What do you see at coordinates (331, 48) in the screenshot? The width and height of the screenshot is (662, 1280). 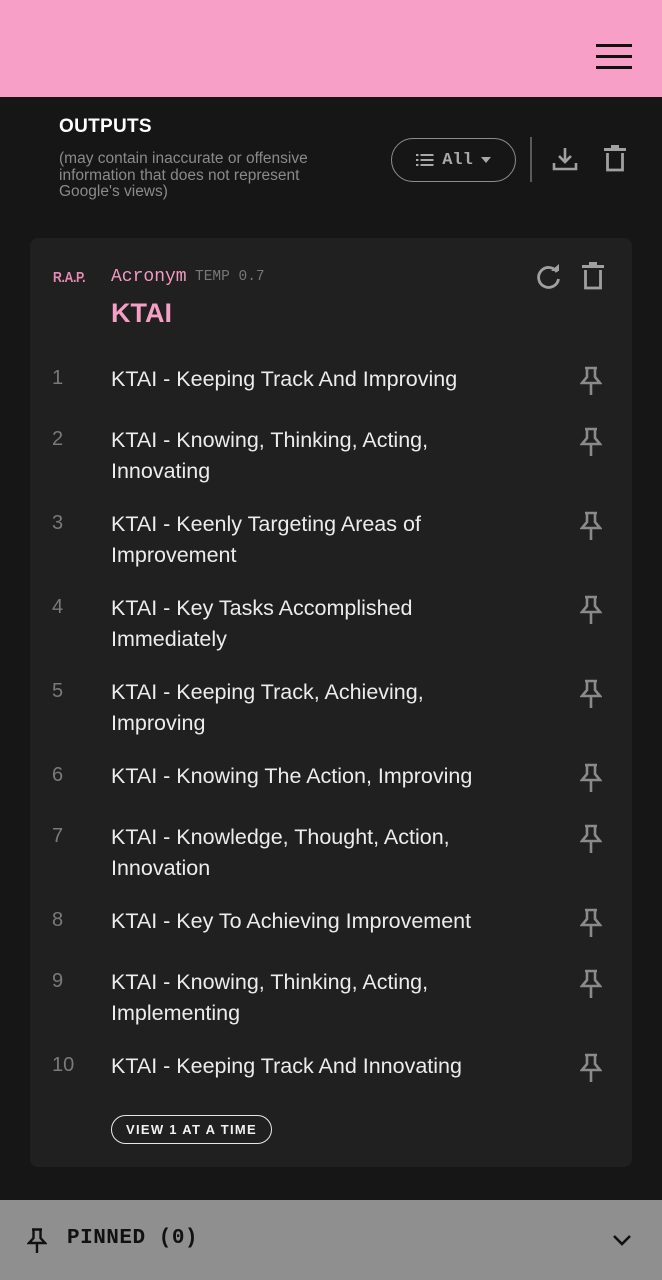 I see `top-bar` at bounding box center [331, 48].